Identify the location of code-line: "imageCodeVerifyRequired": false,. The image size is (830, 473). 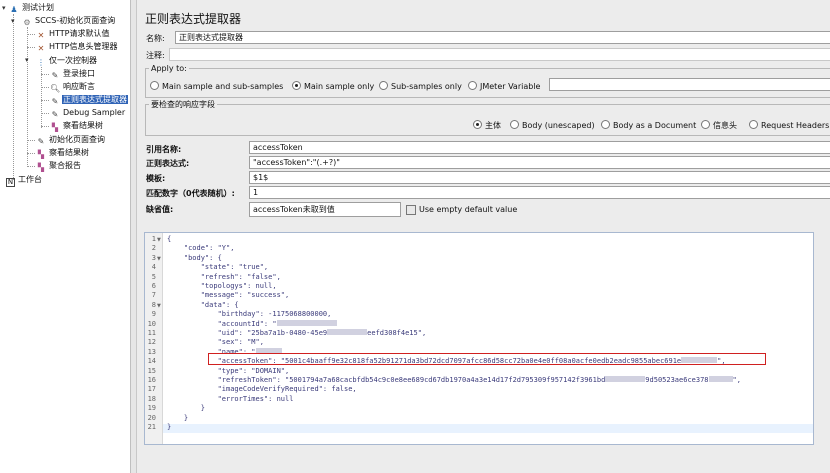
(262, 389).